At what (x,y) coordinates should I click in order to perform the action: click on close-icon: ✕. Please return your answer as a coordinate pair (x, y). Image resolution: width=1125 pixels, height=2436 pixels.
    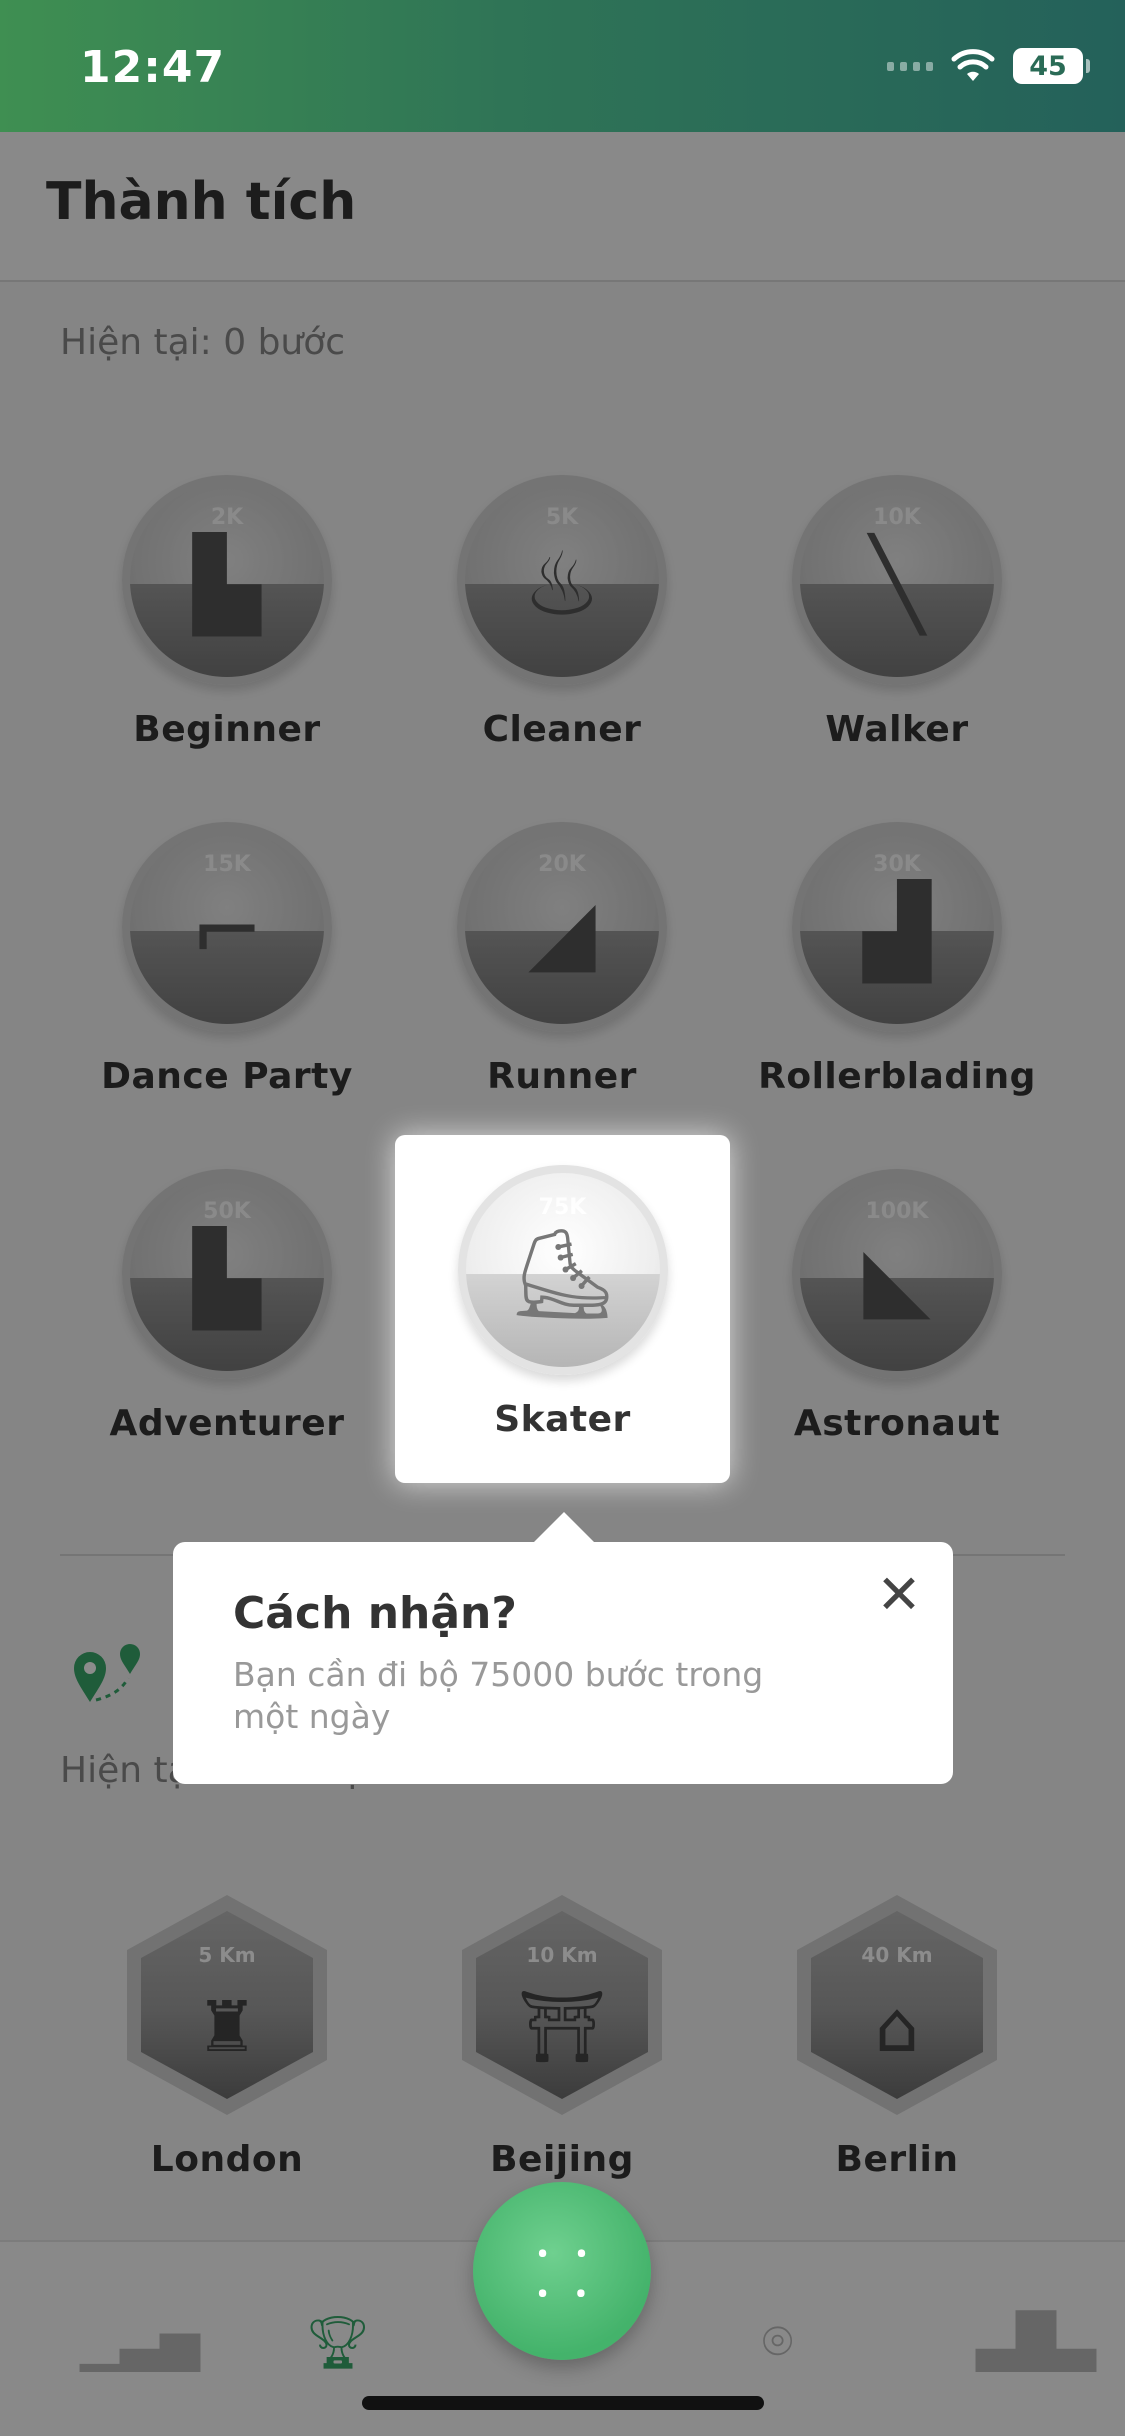
    Looking at the image, I should click on (899, 1594).